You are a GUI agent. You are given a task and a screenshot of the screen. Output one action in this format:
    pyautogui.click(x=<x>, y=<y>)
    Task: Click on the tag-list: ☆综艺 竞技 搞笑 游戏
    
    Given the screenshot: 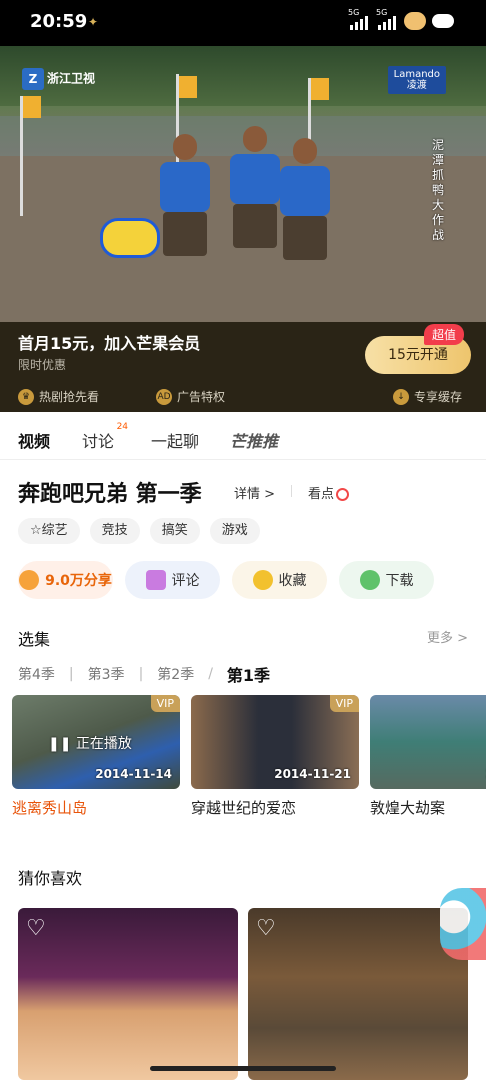 What is the action you would take?
    pyautogui.click(x=139, y=531)
    